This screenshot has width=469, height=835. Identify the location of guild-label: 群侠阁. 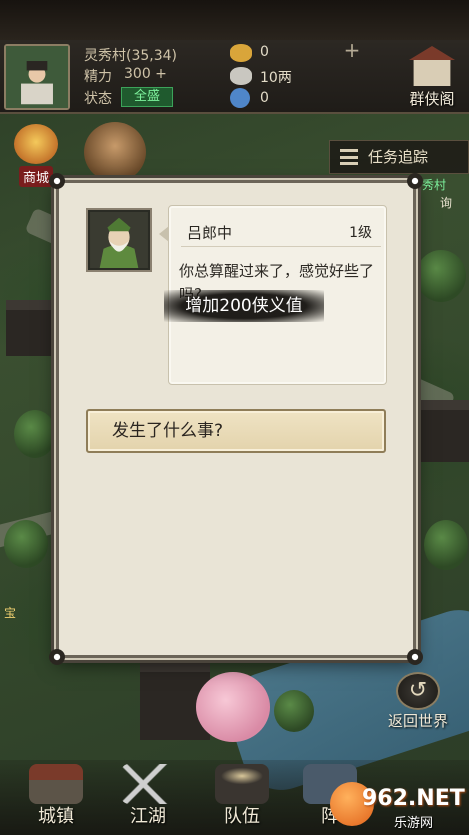
(432, 99).